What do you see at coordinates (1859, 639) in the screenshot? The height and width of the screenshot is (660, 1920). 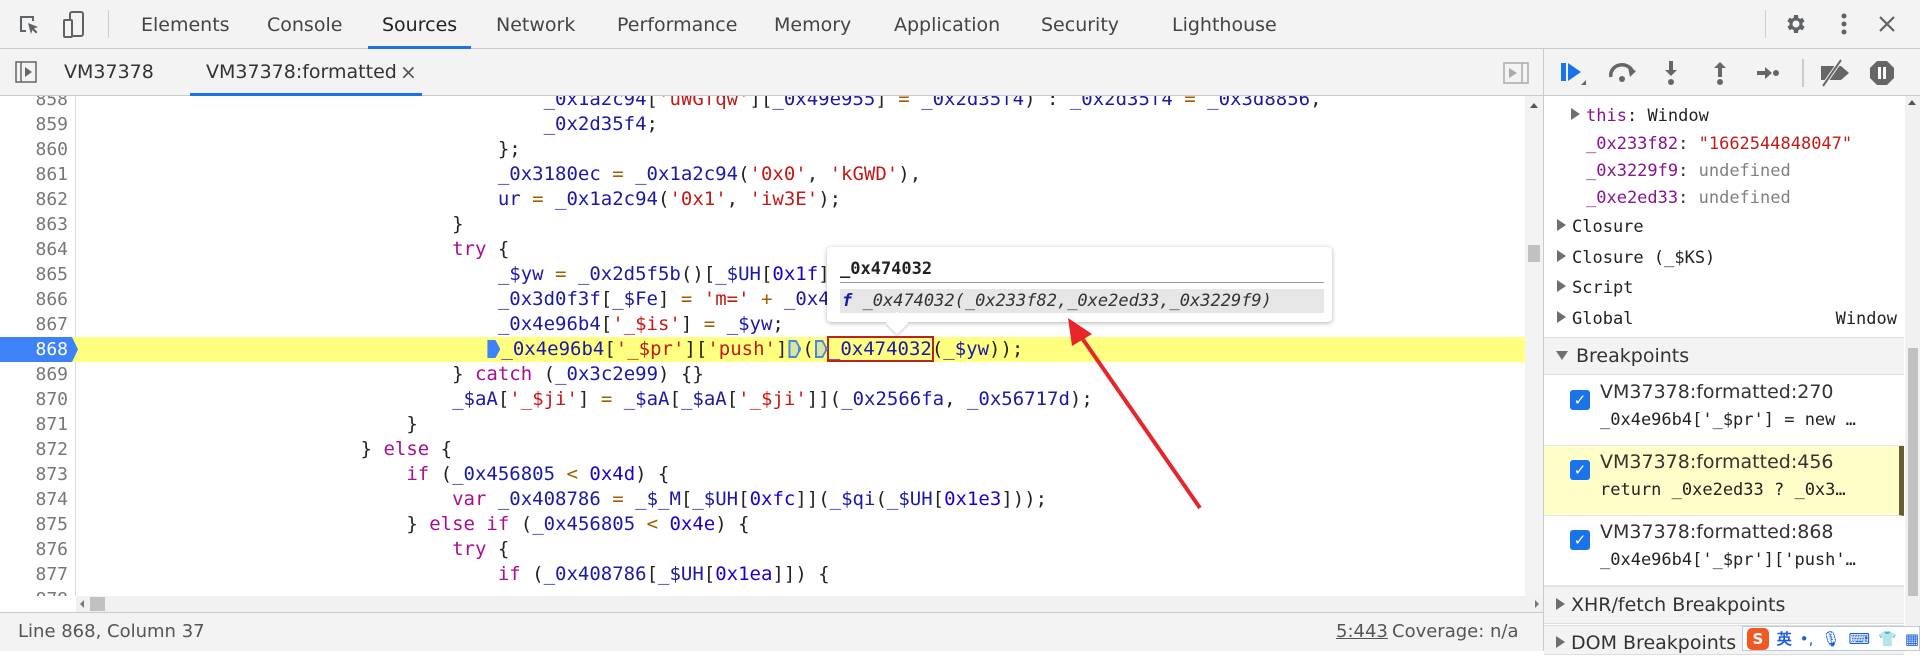 I see `keyboard-icon: ⌨` at bounding box center [1859, 639].